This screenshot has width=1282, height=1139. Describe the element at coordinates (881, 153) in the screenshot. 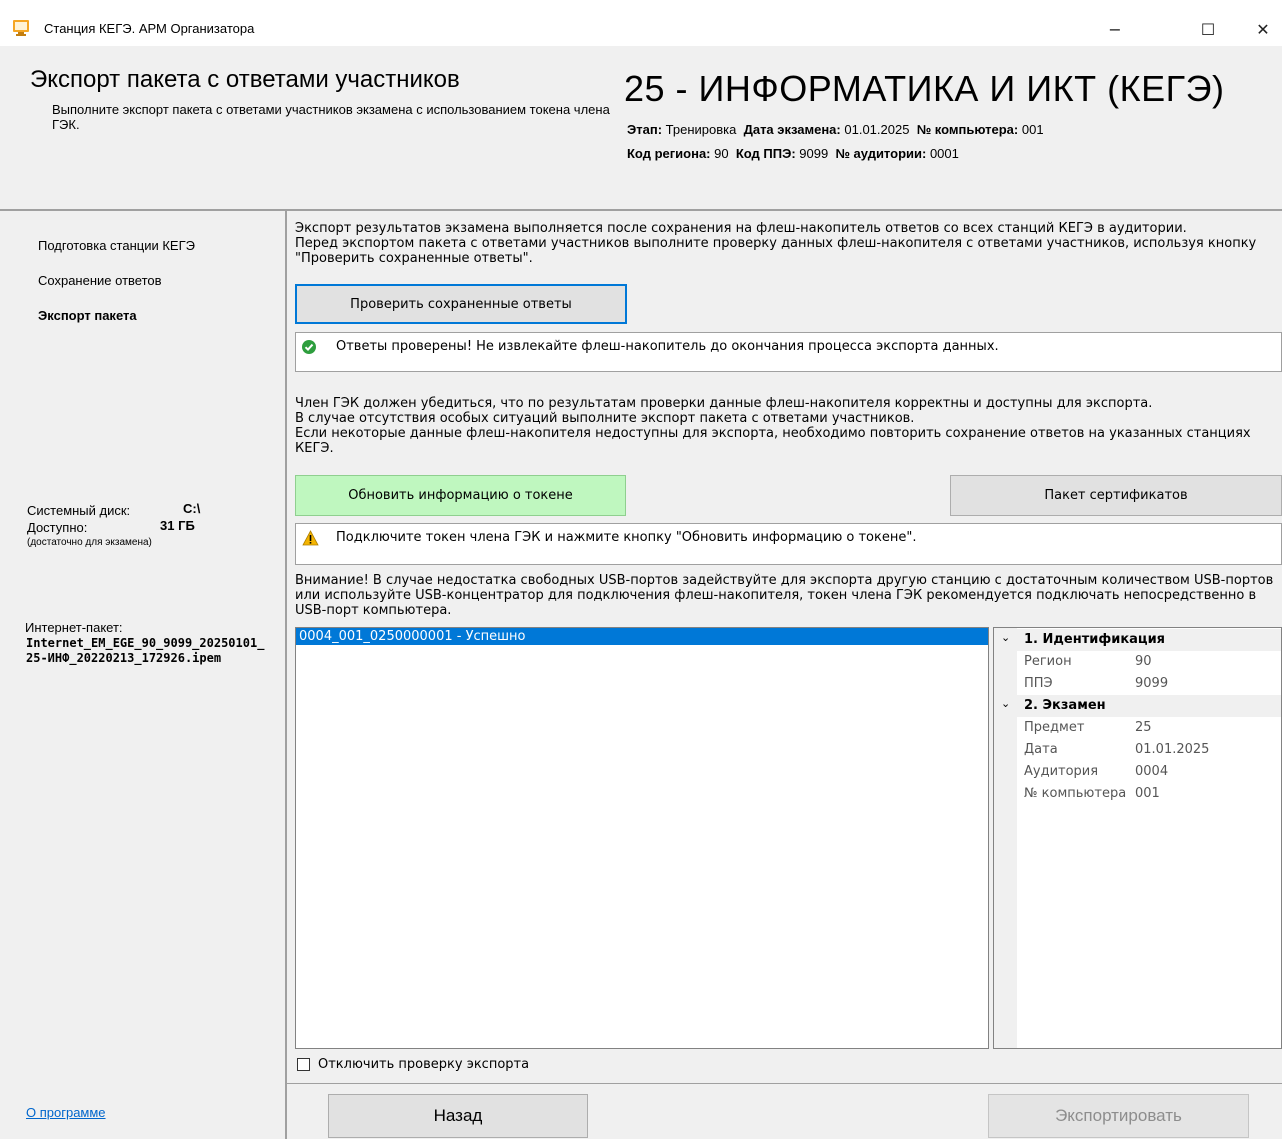

I see `room-label: № аудитории:` at that location.